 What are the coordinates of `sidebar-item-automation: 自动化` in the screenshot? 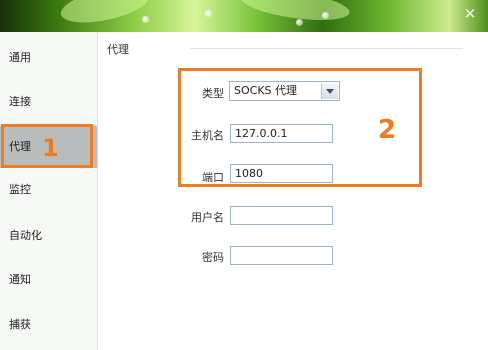 It's located at (48, 236).